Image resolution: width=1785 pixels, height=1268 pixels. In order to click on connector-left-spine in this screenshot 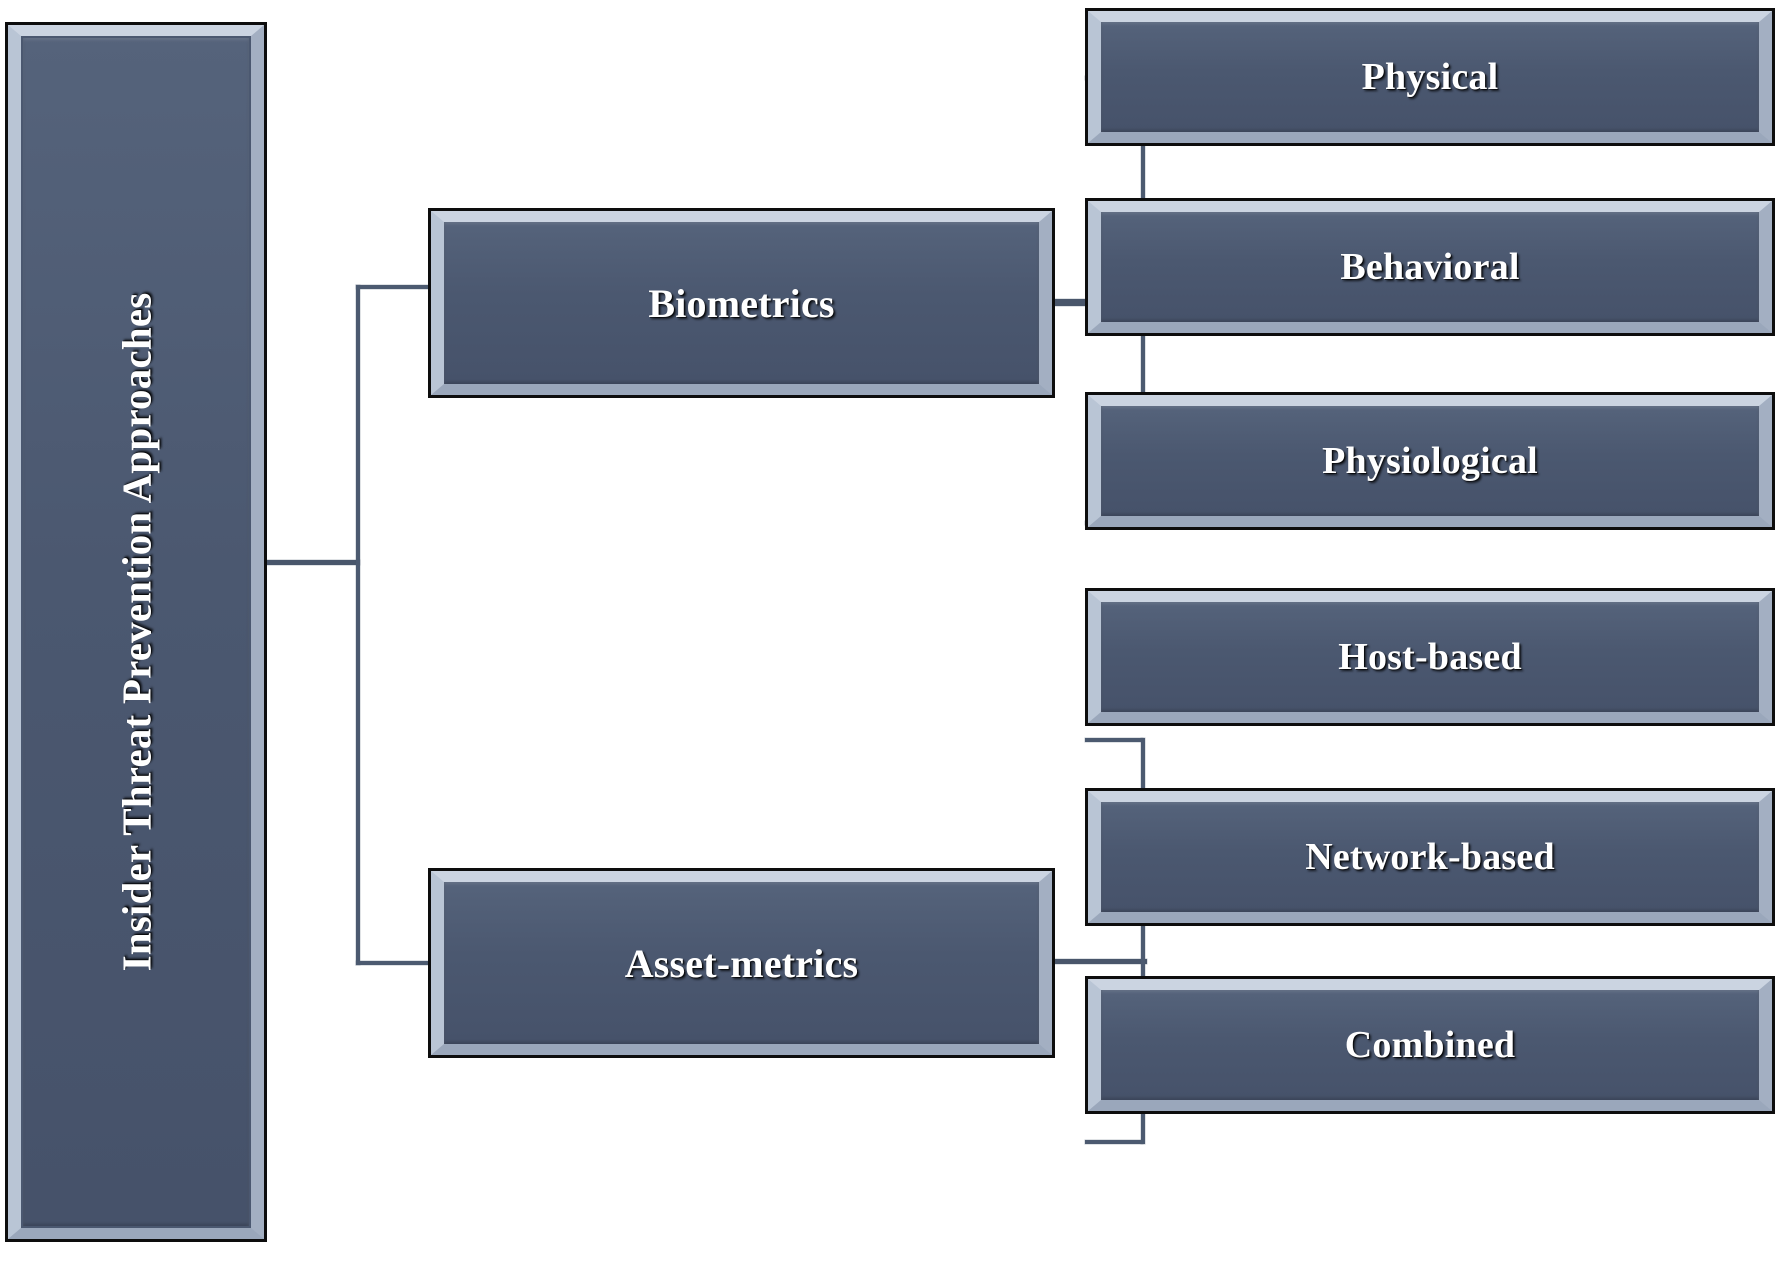, I will do `click(358, 625)`.